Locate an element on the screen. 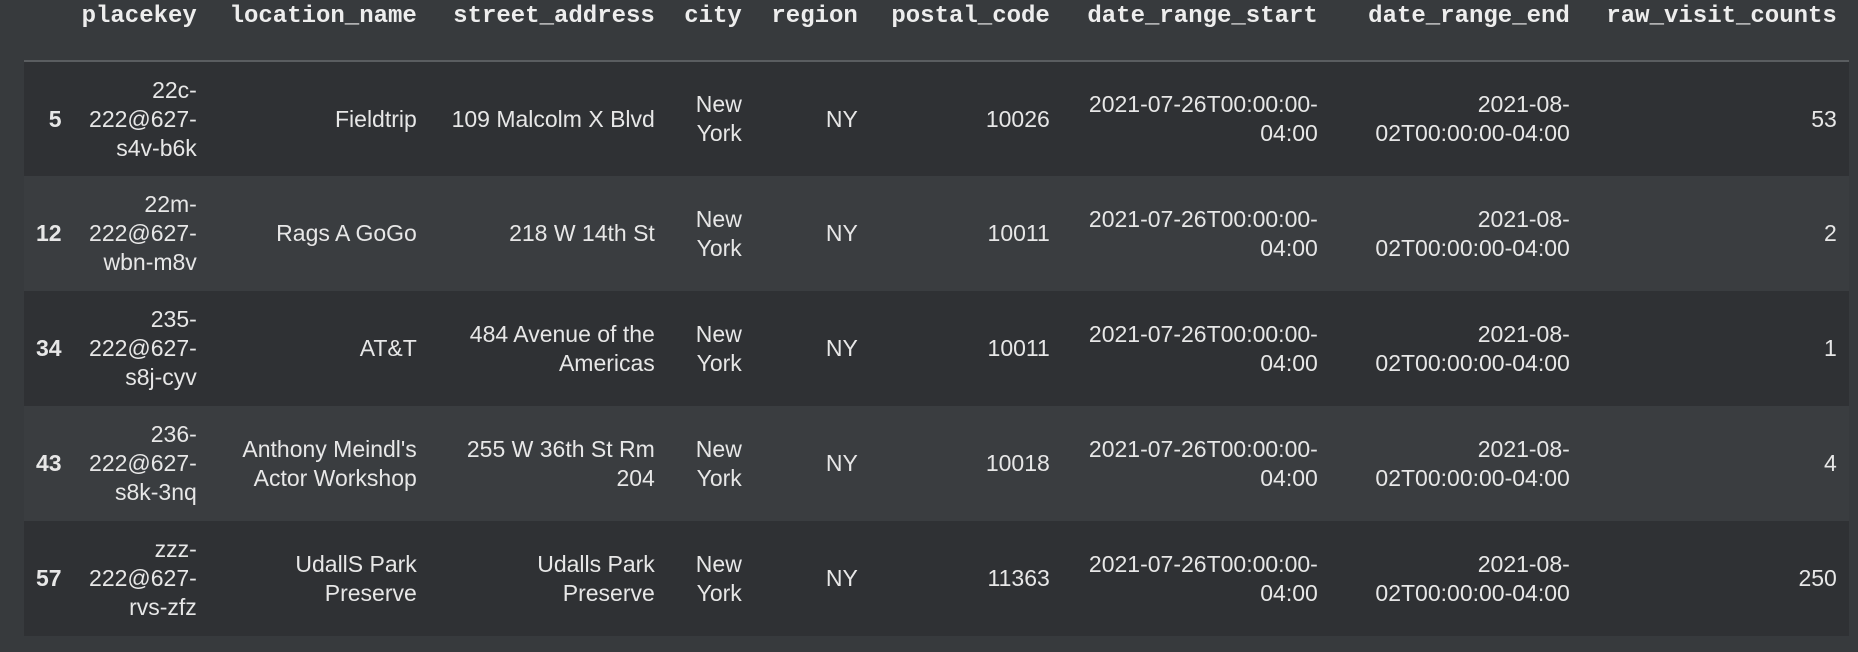  cell-raw-visit-counts: 2 is located at coordinates (1715, 233).